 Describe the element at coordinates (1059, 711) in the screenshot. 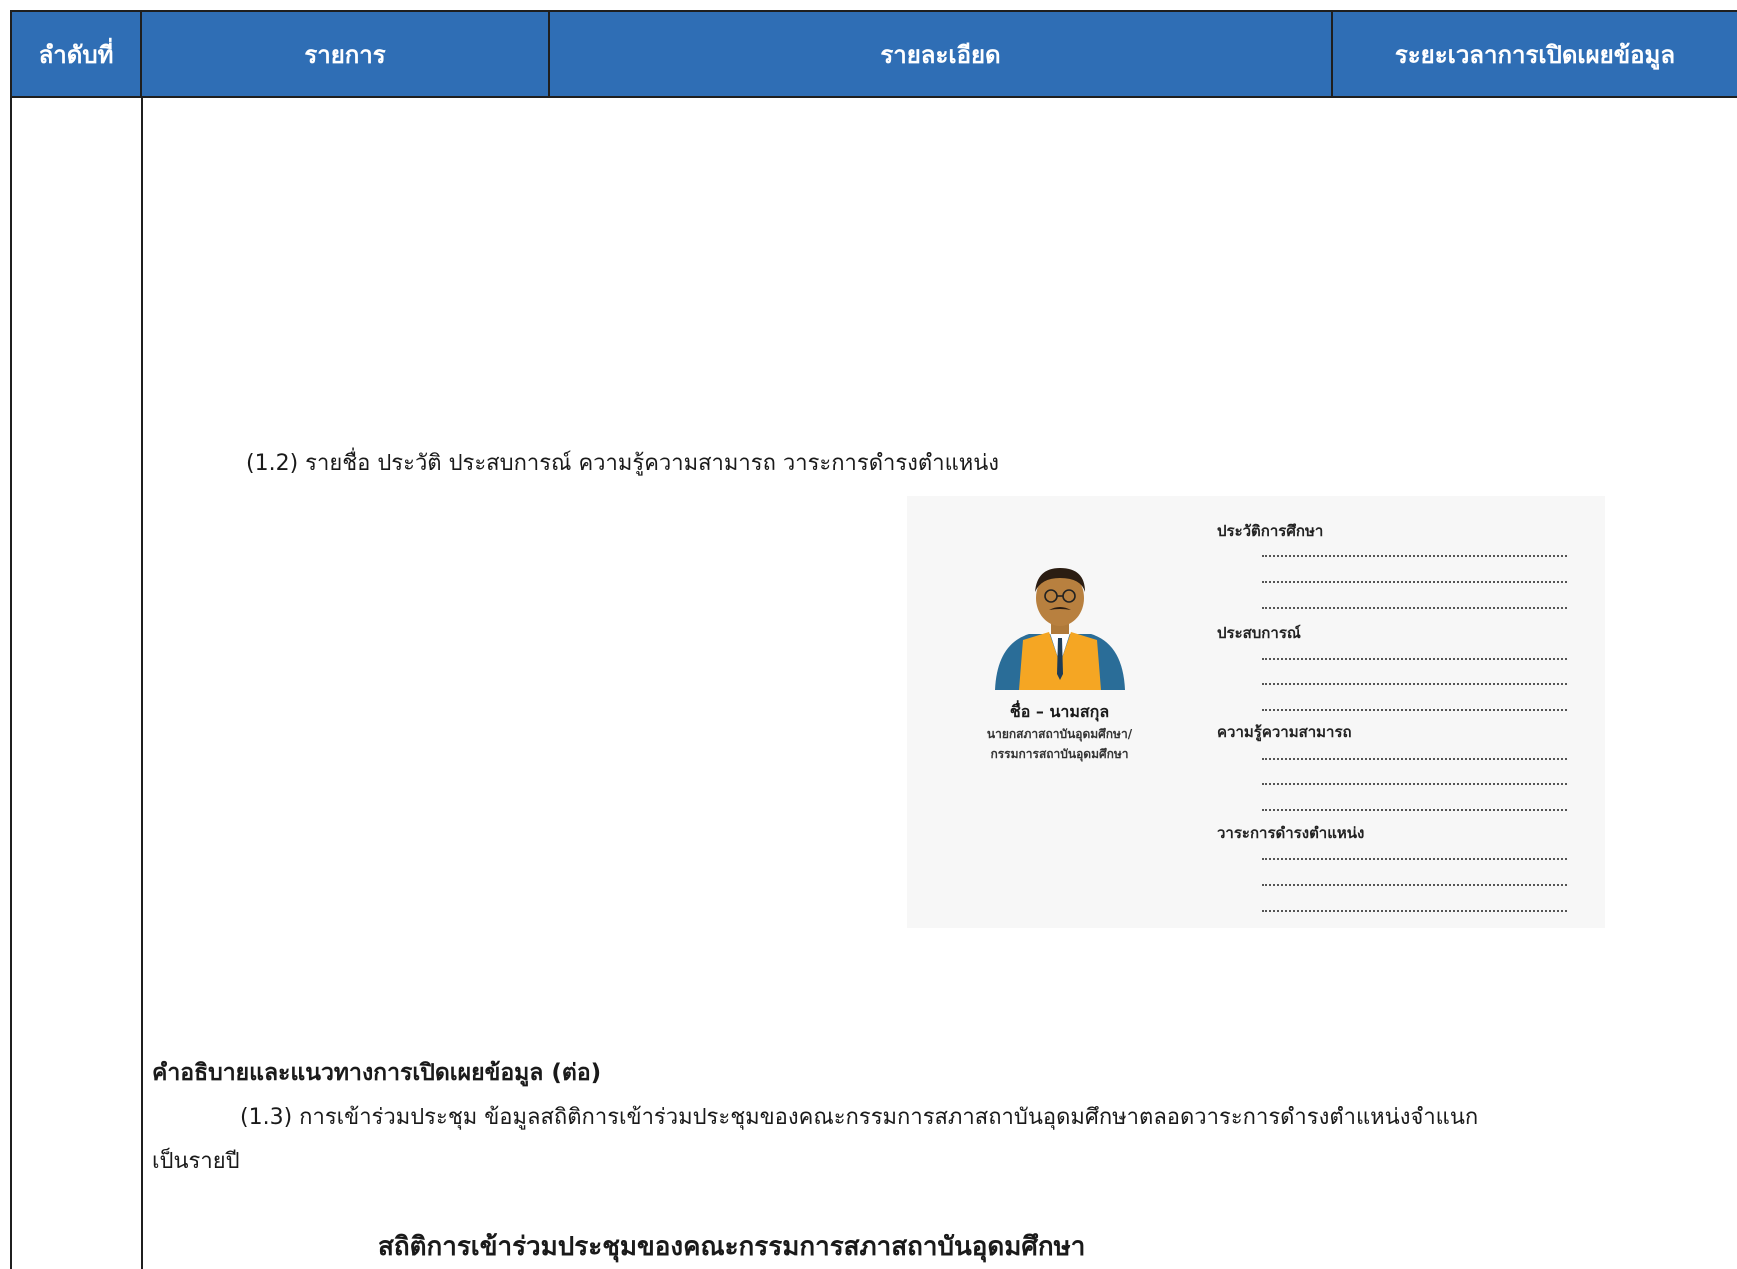

I see `profile-name: ชื่อ – นามสกุล` at that location.